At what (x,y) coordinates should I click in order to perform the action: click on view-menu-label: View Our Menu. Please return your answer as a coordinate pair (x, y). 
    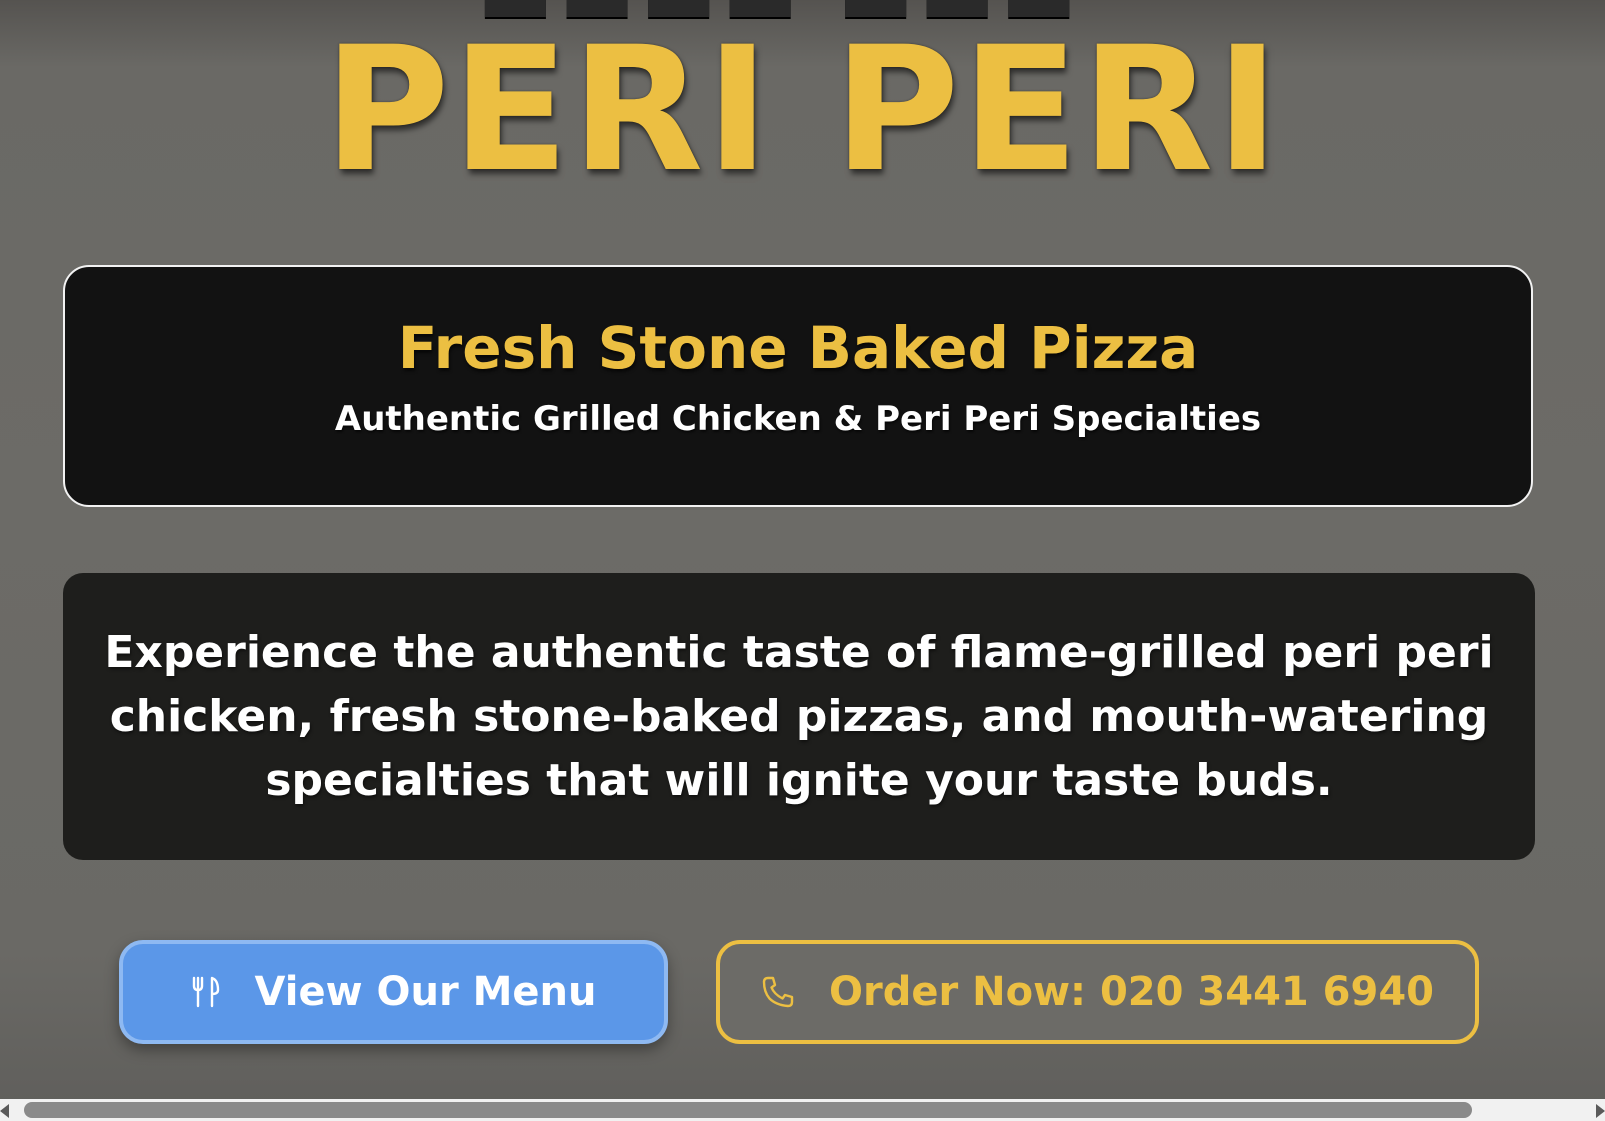
    Looking at the image, I should click on (425, 992).